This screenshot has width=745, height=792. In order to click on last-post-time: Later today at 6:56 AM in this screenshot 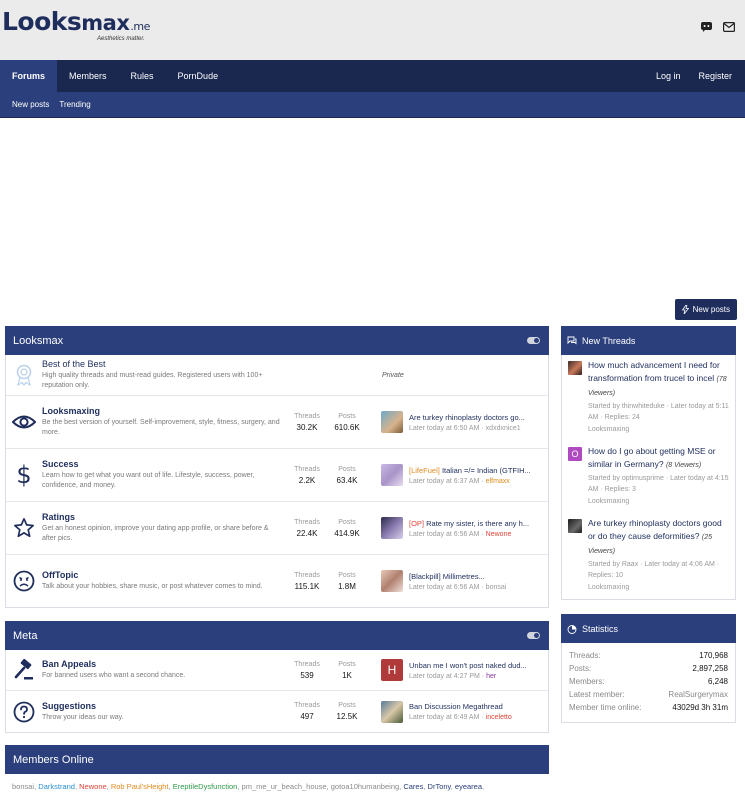, I will do `click(444, 534)`.